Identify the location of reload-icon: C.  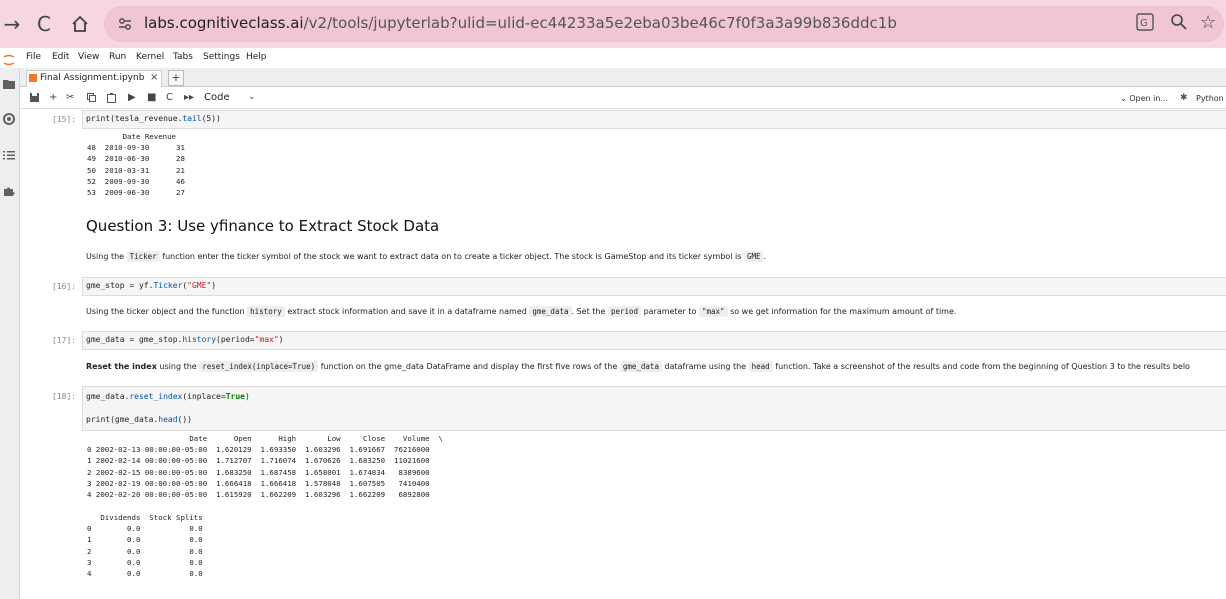
(44, 24).